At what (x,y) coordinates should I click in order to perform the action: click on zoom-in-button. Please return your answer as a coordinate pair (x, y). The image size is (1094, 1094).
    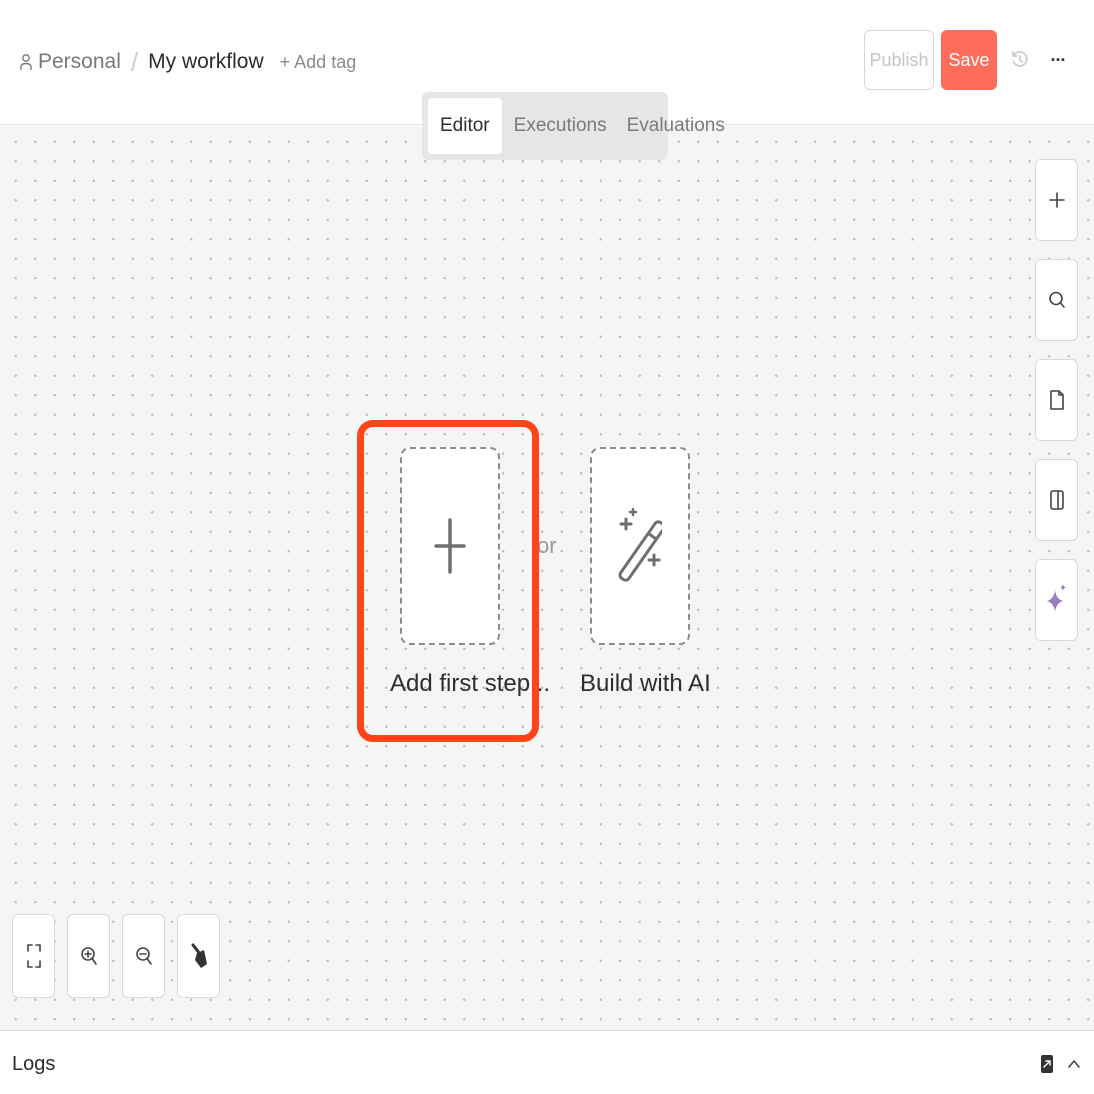
    Looking at the image, I should click on (88, 956).